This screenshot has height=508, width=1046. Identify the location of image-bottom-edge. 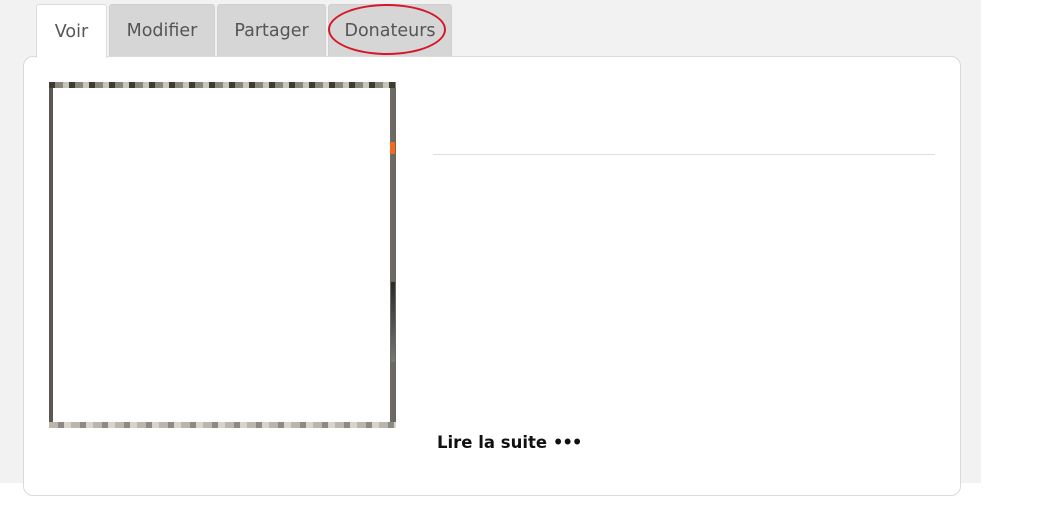
(222, 425).